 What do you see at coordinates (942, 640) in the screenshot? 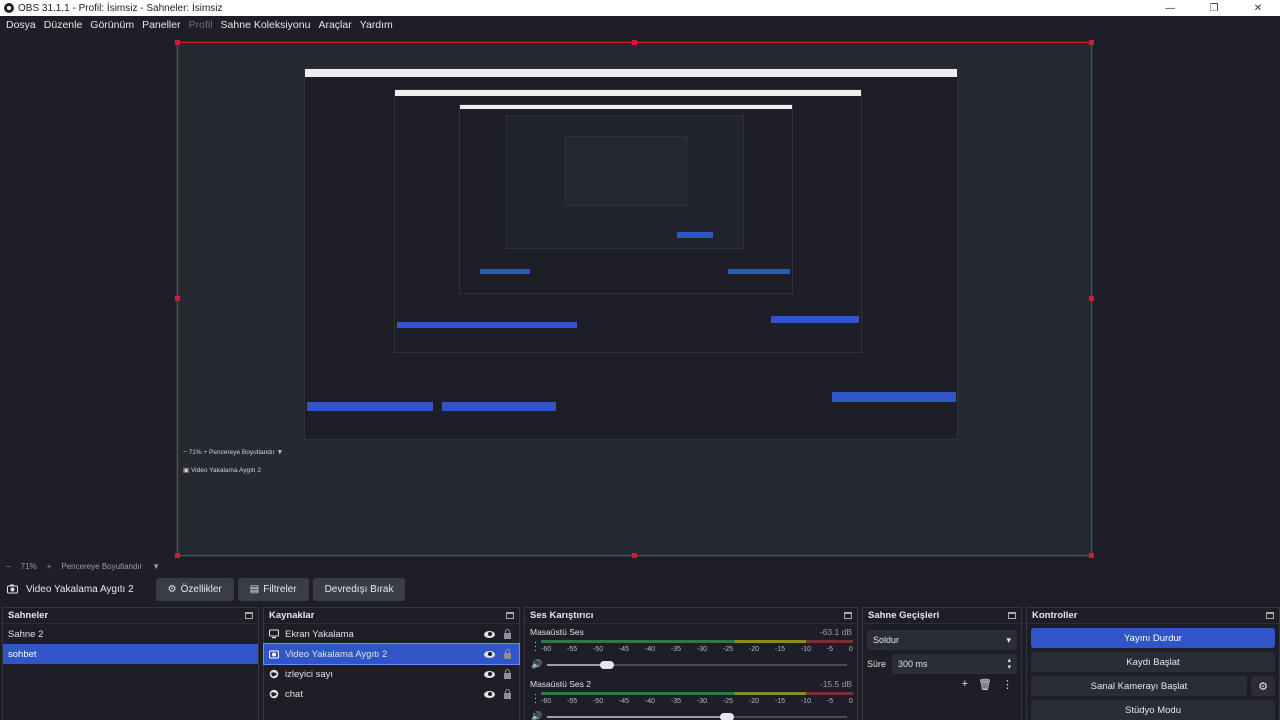
I see `transition-select: Soldur ▾` at bounding box center [942, 640].